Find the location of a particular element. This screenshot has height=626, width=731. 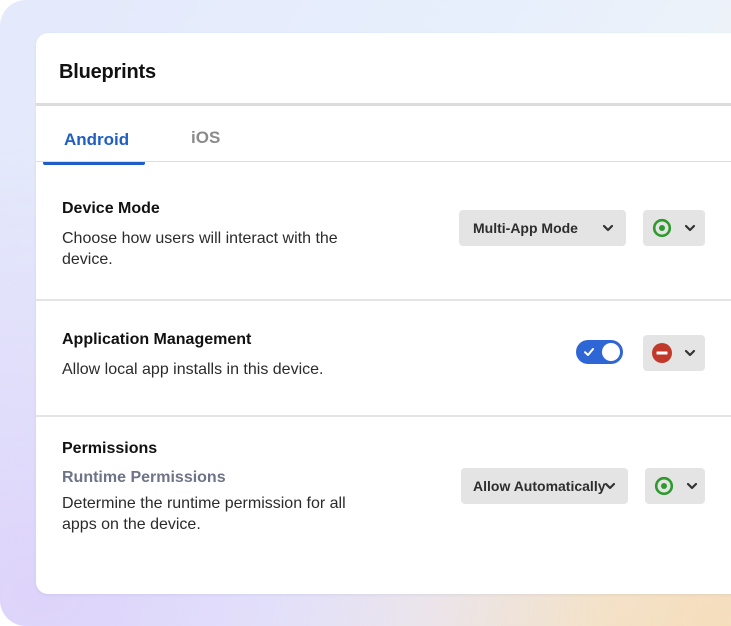

device-mode-select: Multi-App Mode is located at coordinates (542, 228).